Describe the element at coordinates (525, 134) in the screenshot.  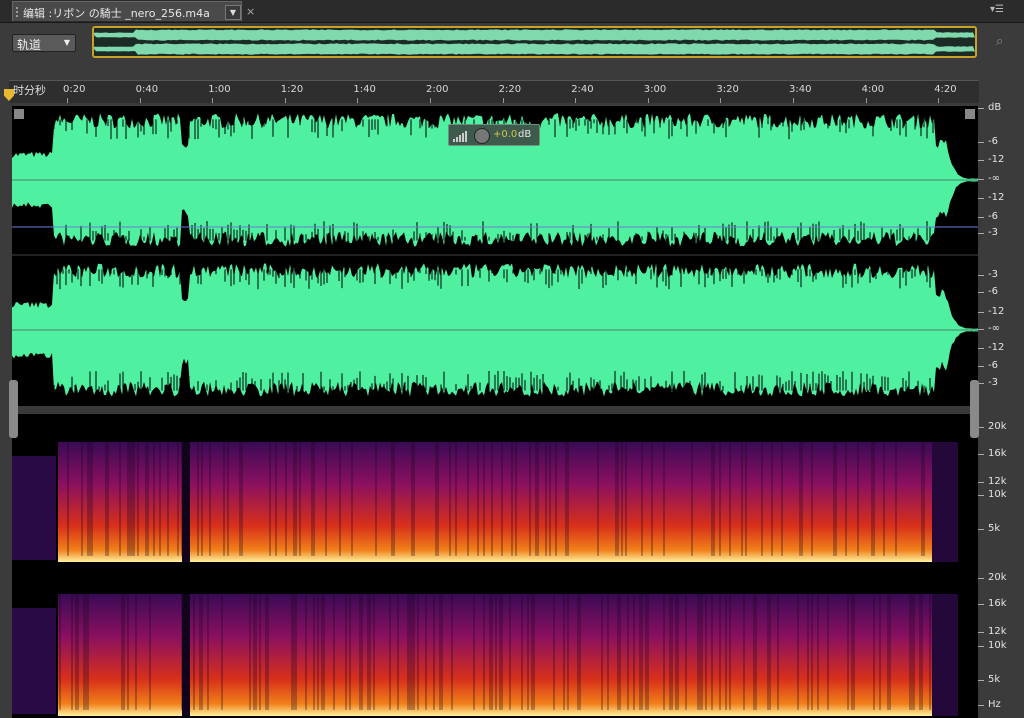
I see `gain-unit: dB` at that location.